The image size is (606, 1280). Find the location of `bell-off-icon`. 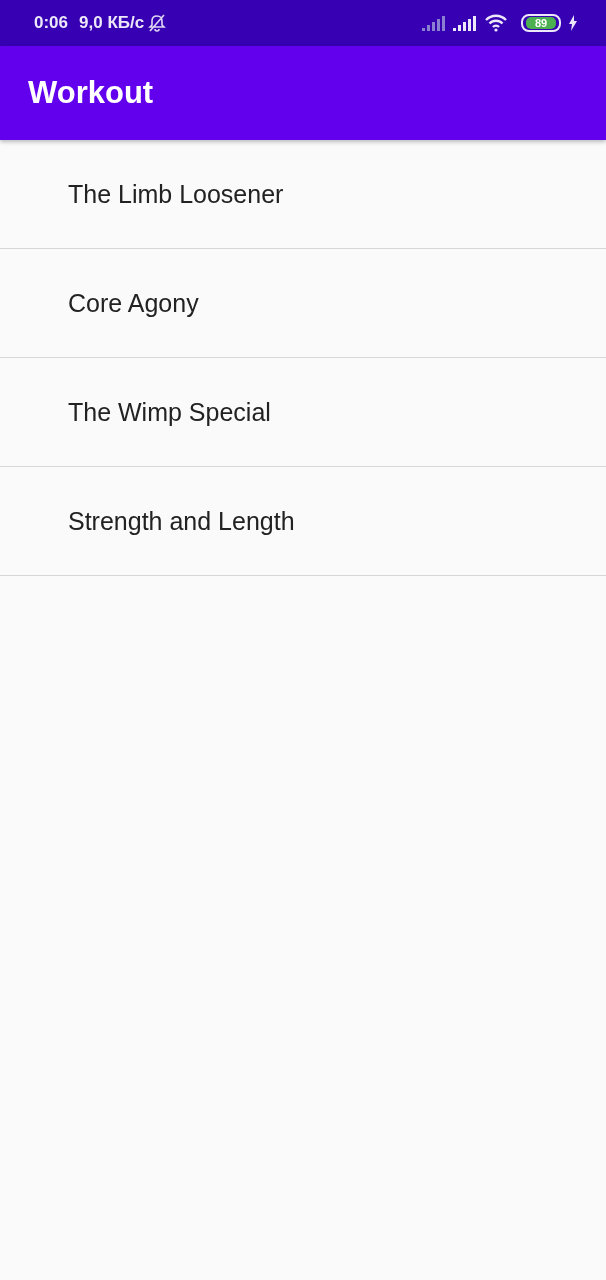

bell-off-icon is located at coordinates (157, 23).